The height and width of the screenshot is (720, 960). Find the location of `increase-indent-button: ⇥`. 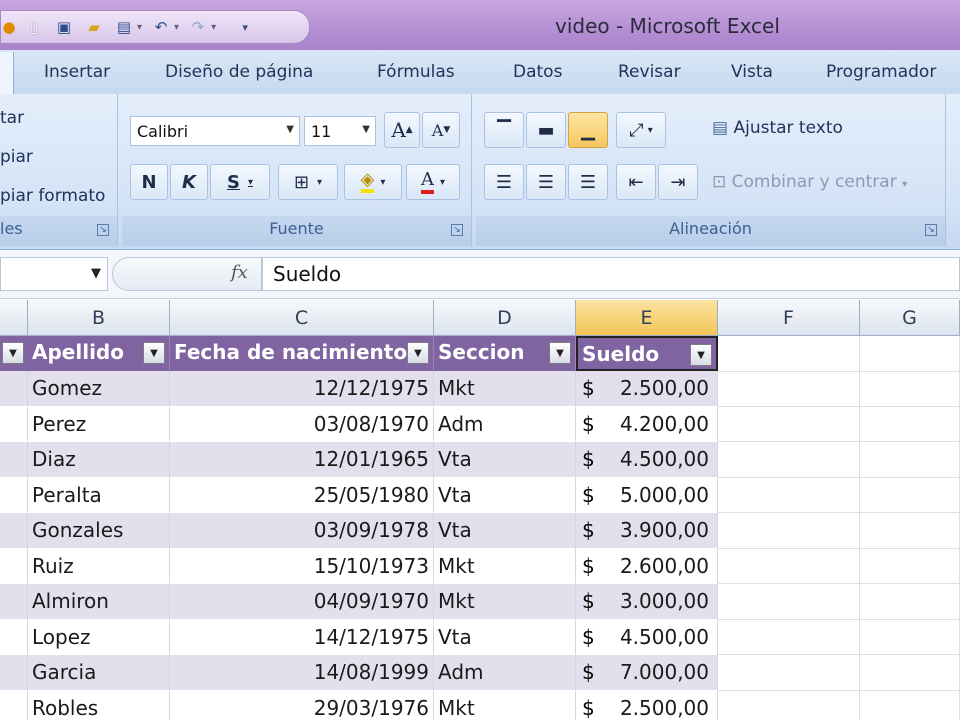

increase-indent-button: ⇥ is located at coordinates (678, 182).